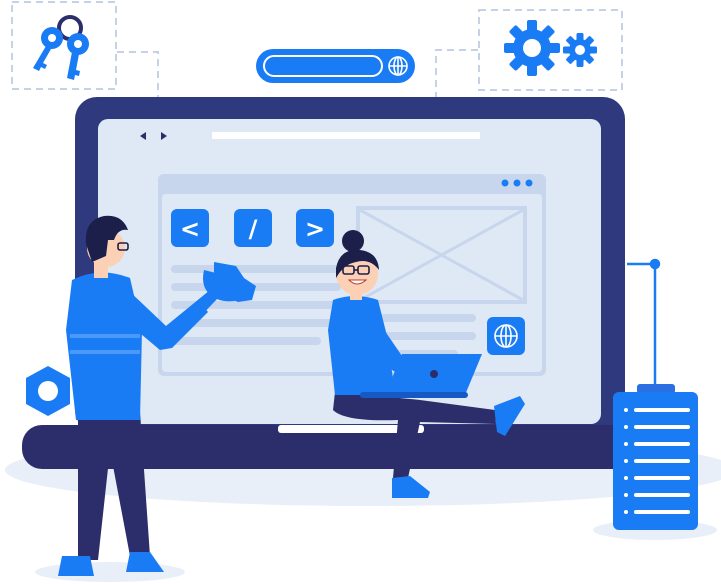 The width and height of the screenshot is (721, 584). What do you see at coordinates (353, 241) in the screenshot?
I see `woman-hair-bun` at bounding box center [353, 241].